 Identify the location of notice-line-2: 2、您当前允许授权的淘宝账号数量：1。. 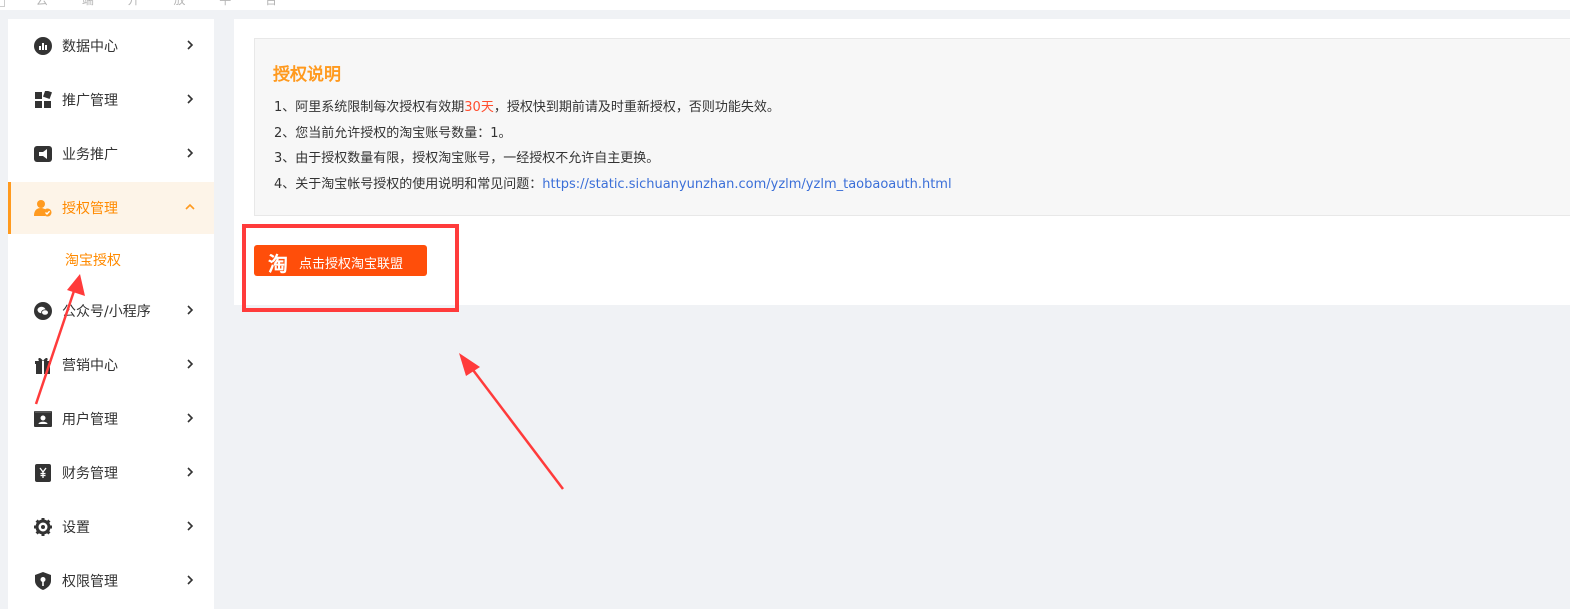
(393, 133).